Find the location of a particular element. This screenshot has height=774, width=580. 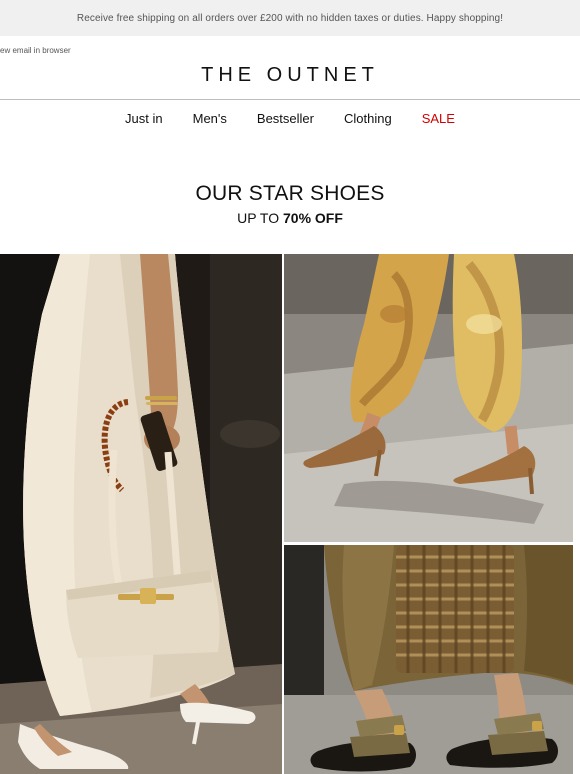

header-divider is located at coordinates (290, 99).